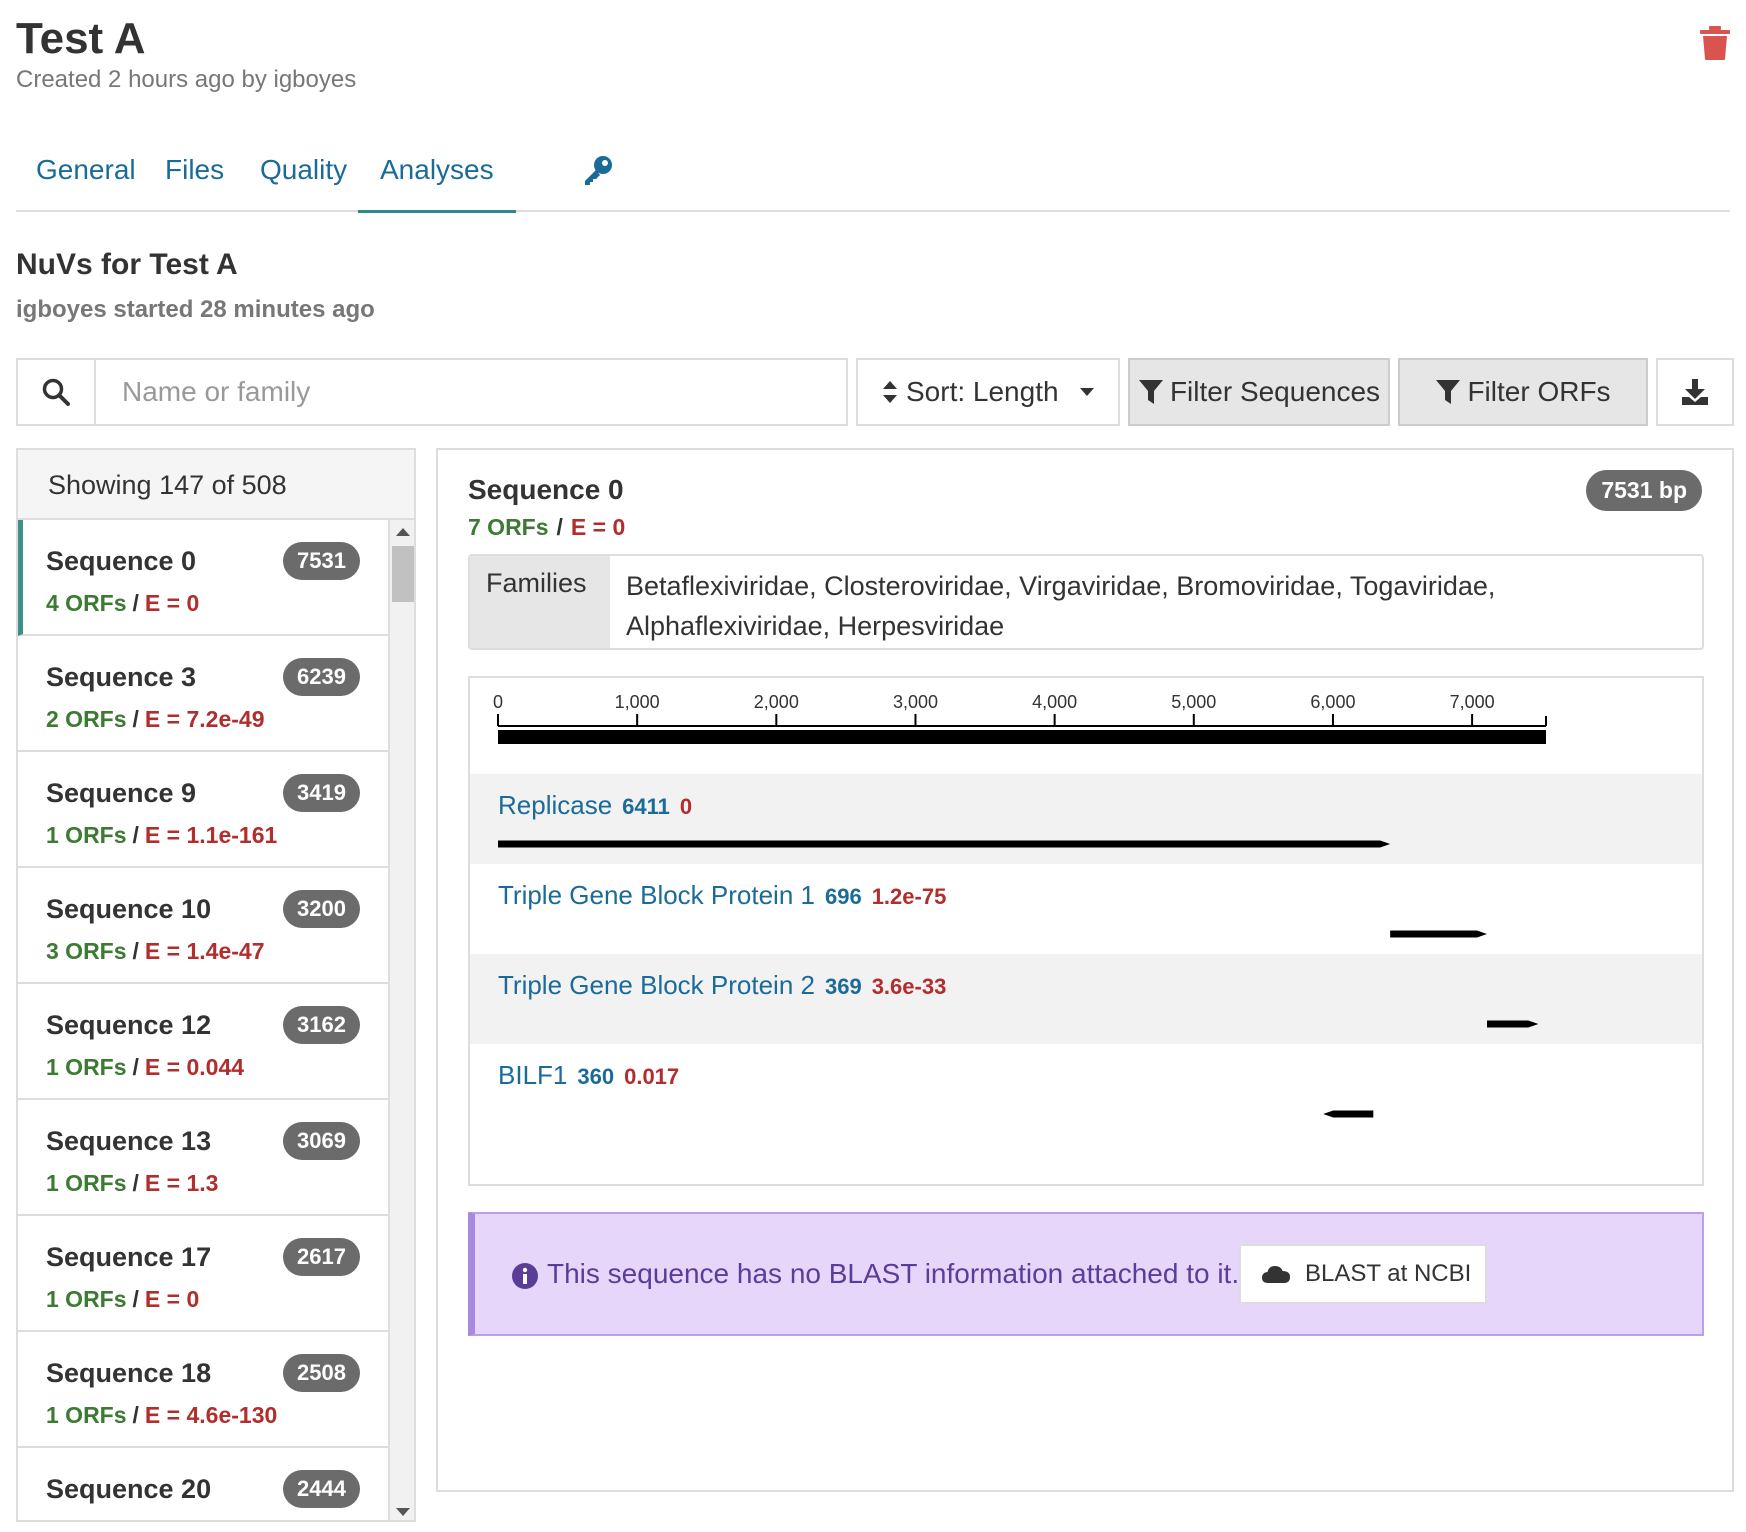 Image resolution: width=1746 pixels, height=1532 pixels. Describe the element at coordinates (1022, 737) in the screenshot. I see `sequence-bar` at that location.